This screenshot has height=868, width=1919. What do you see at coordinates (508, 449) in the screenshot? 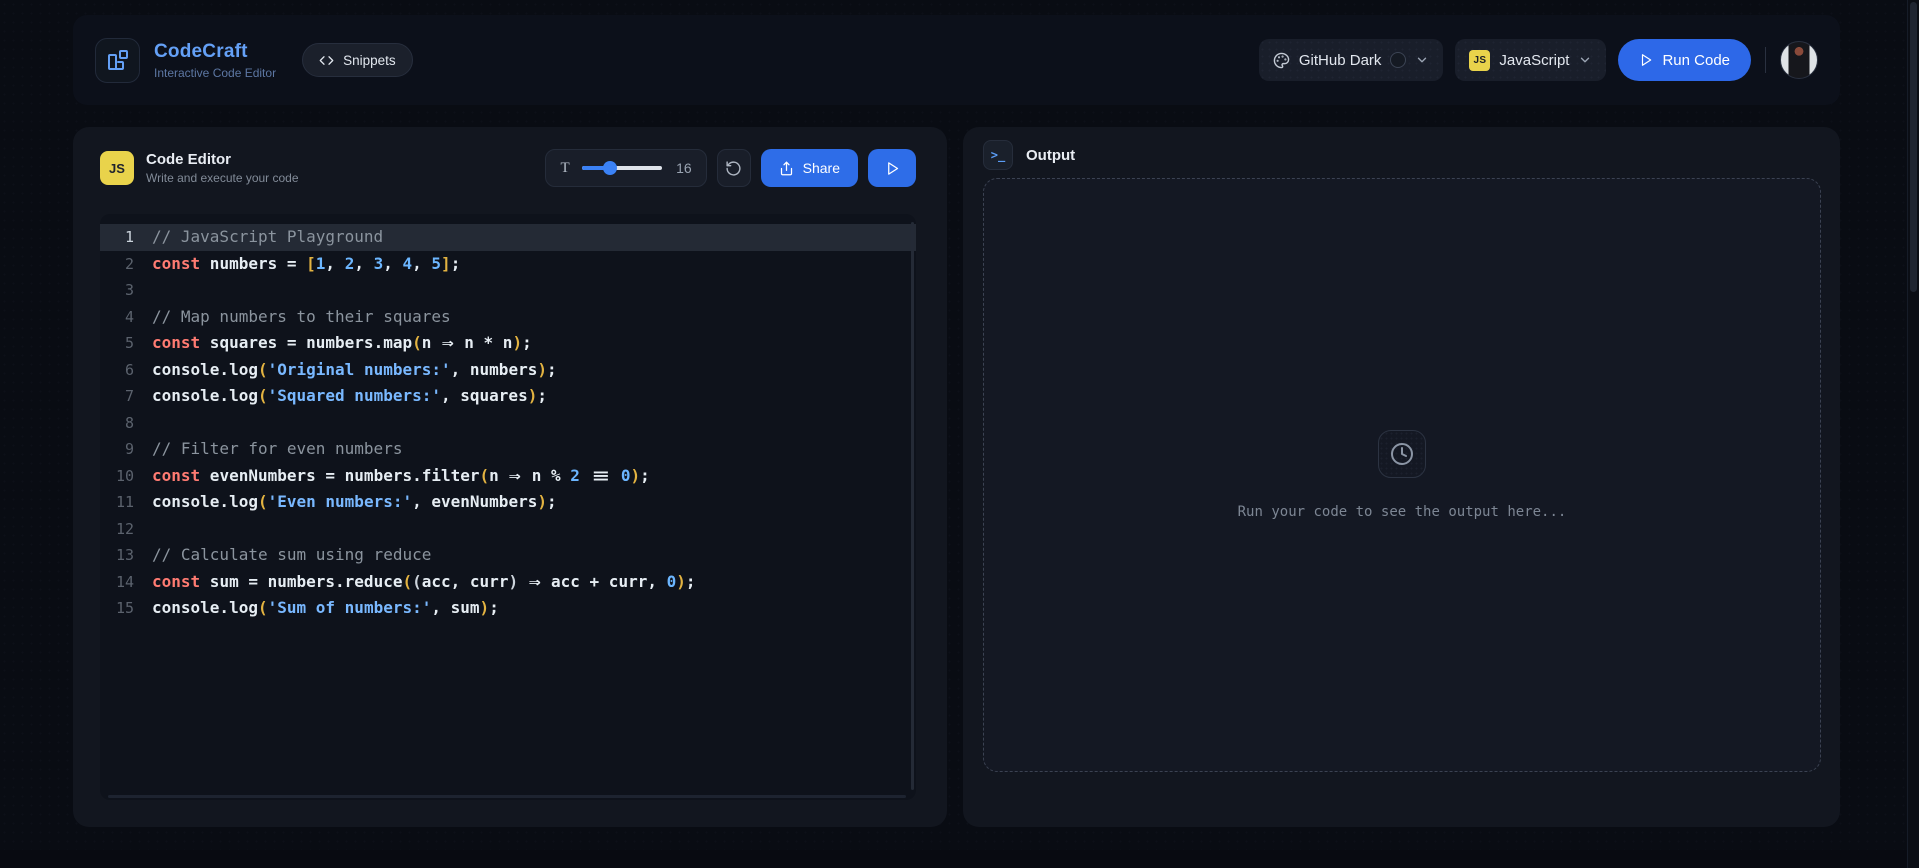
I see `code-line: 9 // Filter for even numbers` at bounding box center [508, 449].